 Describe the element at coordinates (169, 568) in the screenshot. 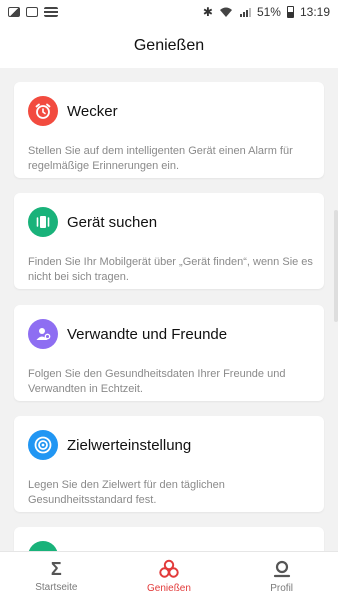

I see `enjoy-icon` at that location.